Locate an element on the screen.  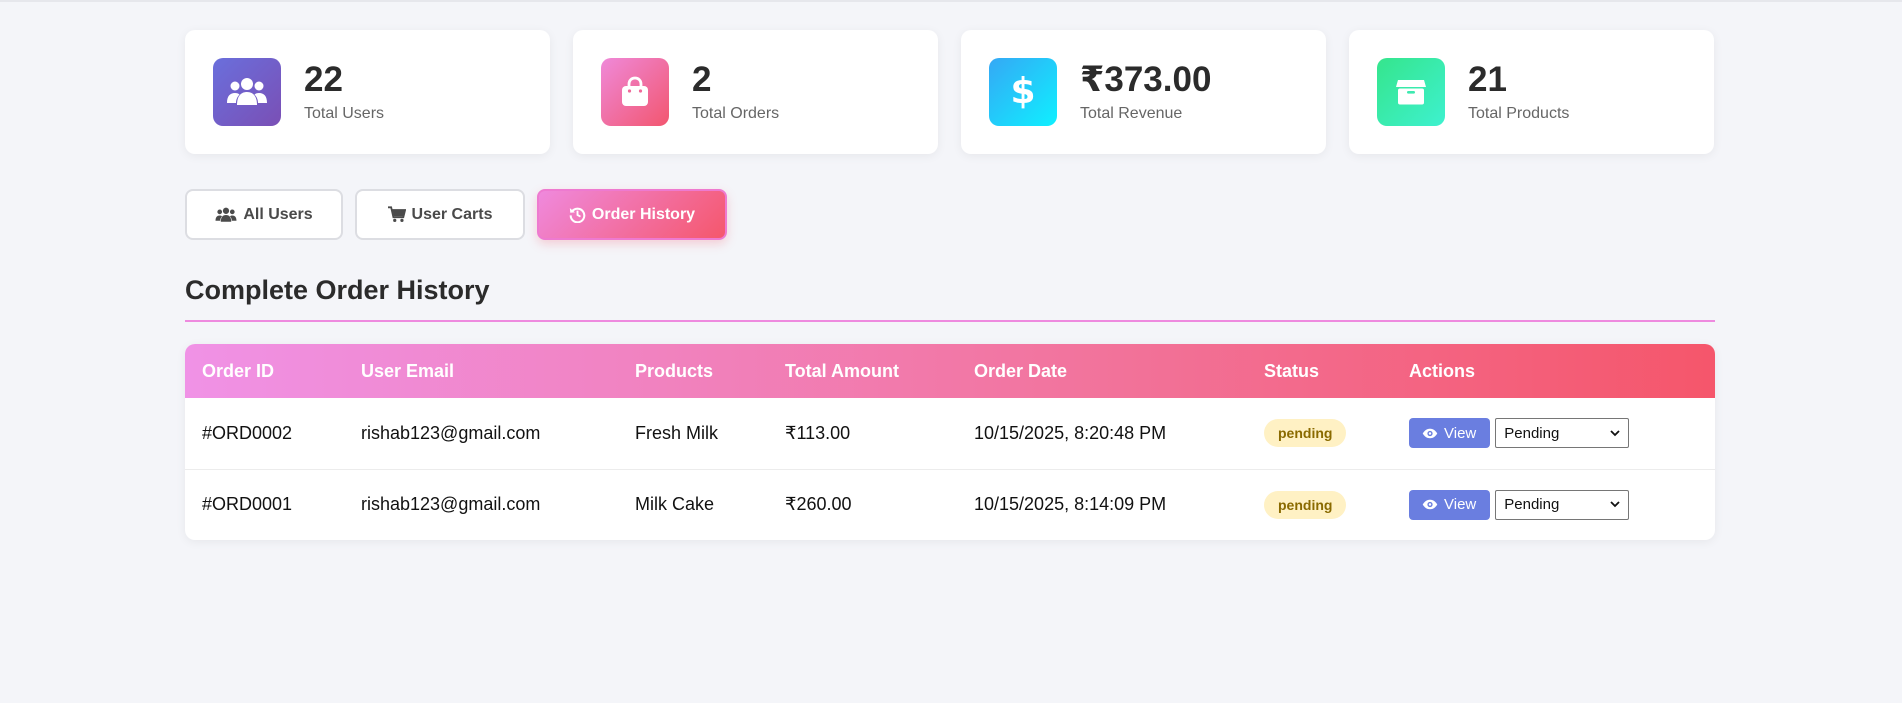
stat-label: Total Revenue is located at coordinates (1131, 114).